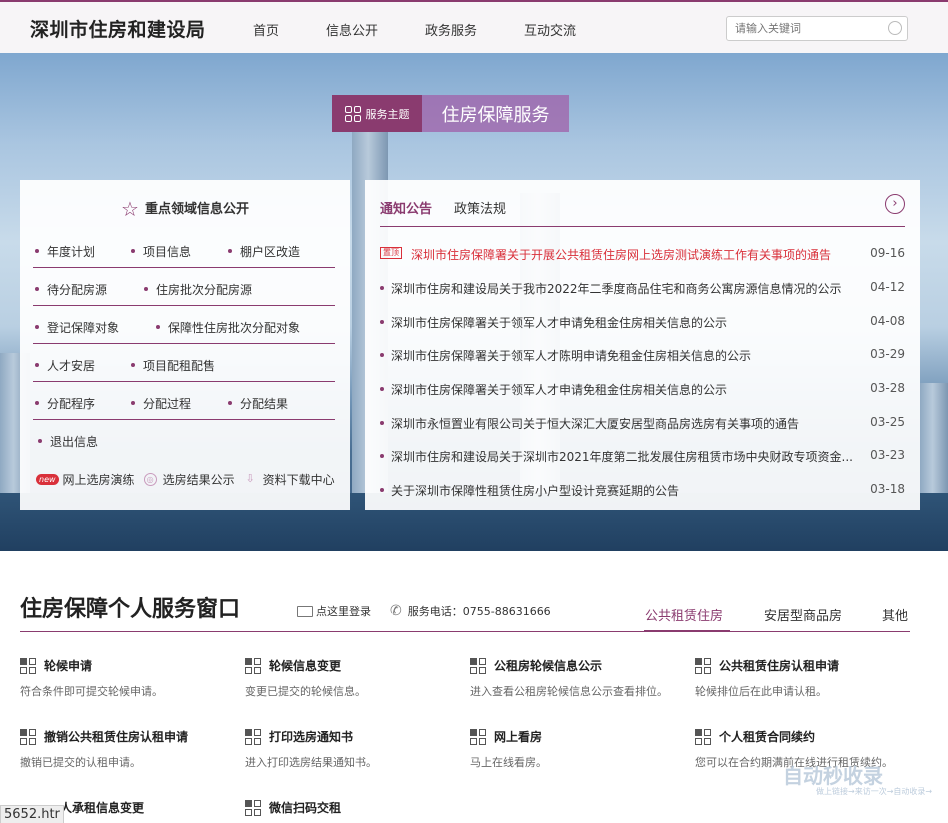 The image size is (948, 823). What do you see at coordinates (185, 209) in the screenshot?
I see `key-info-title: ☆ 重点领域信息公开` at bounding box center [185, 209].